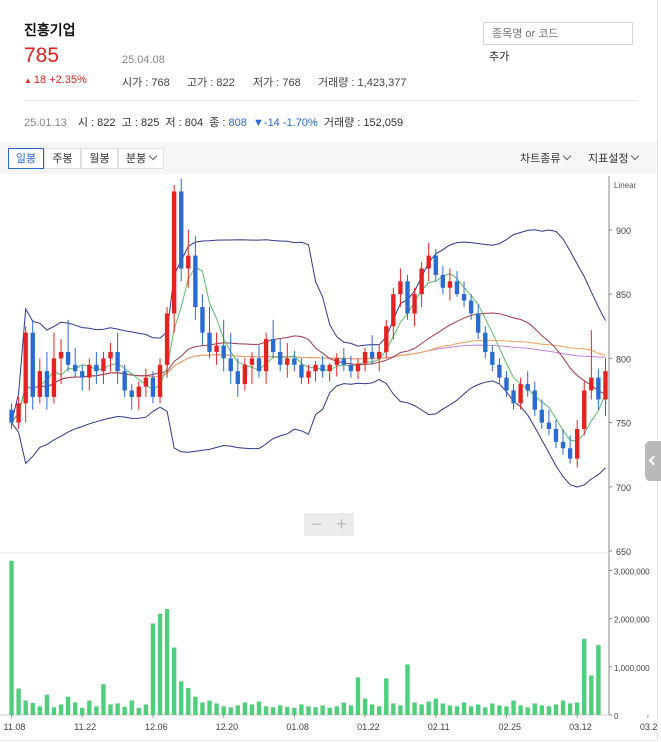  I want to click on tab-minute: 분봉, so click(141, 158).